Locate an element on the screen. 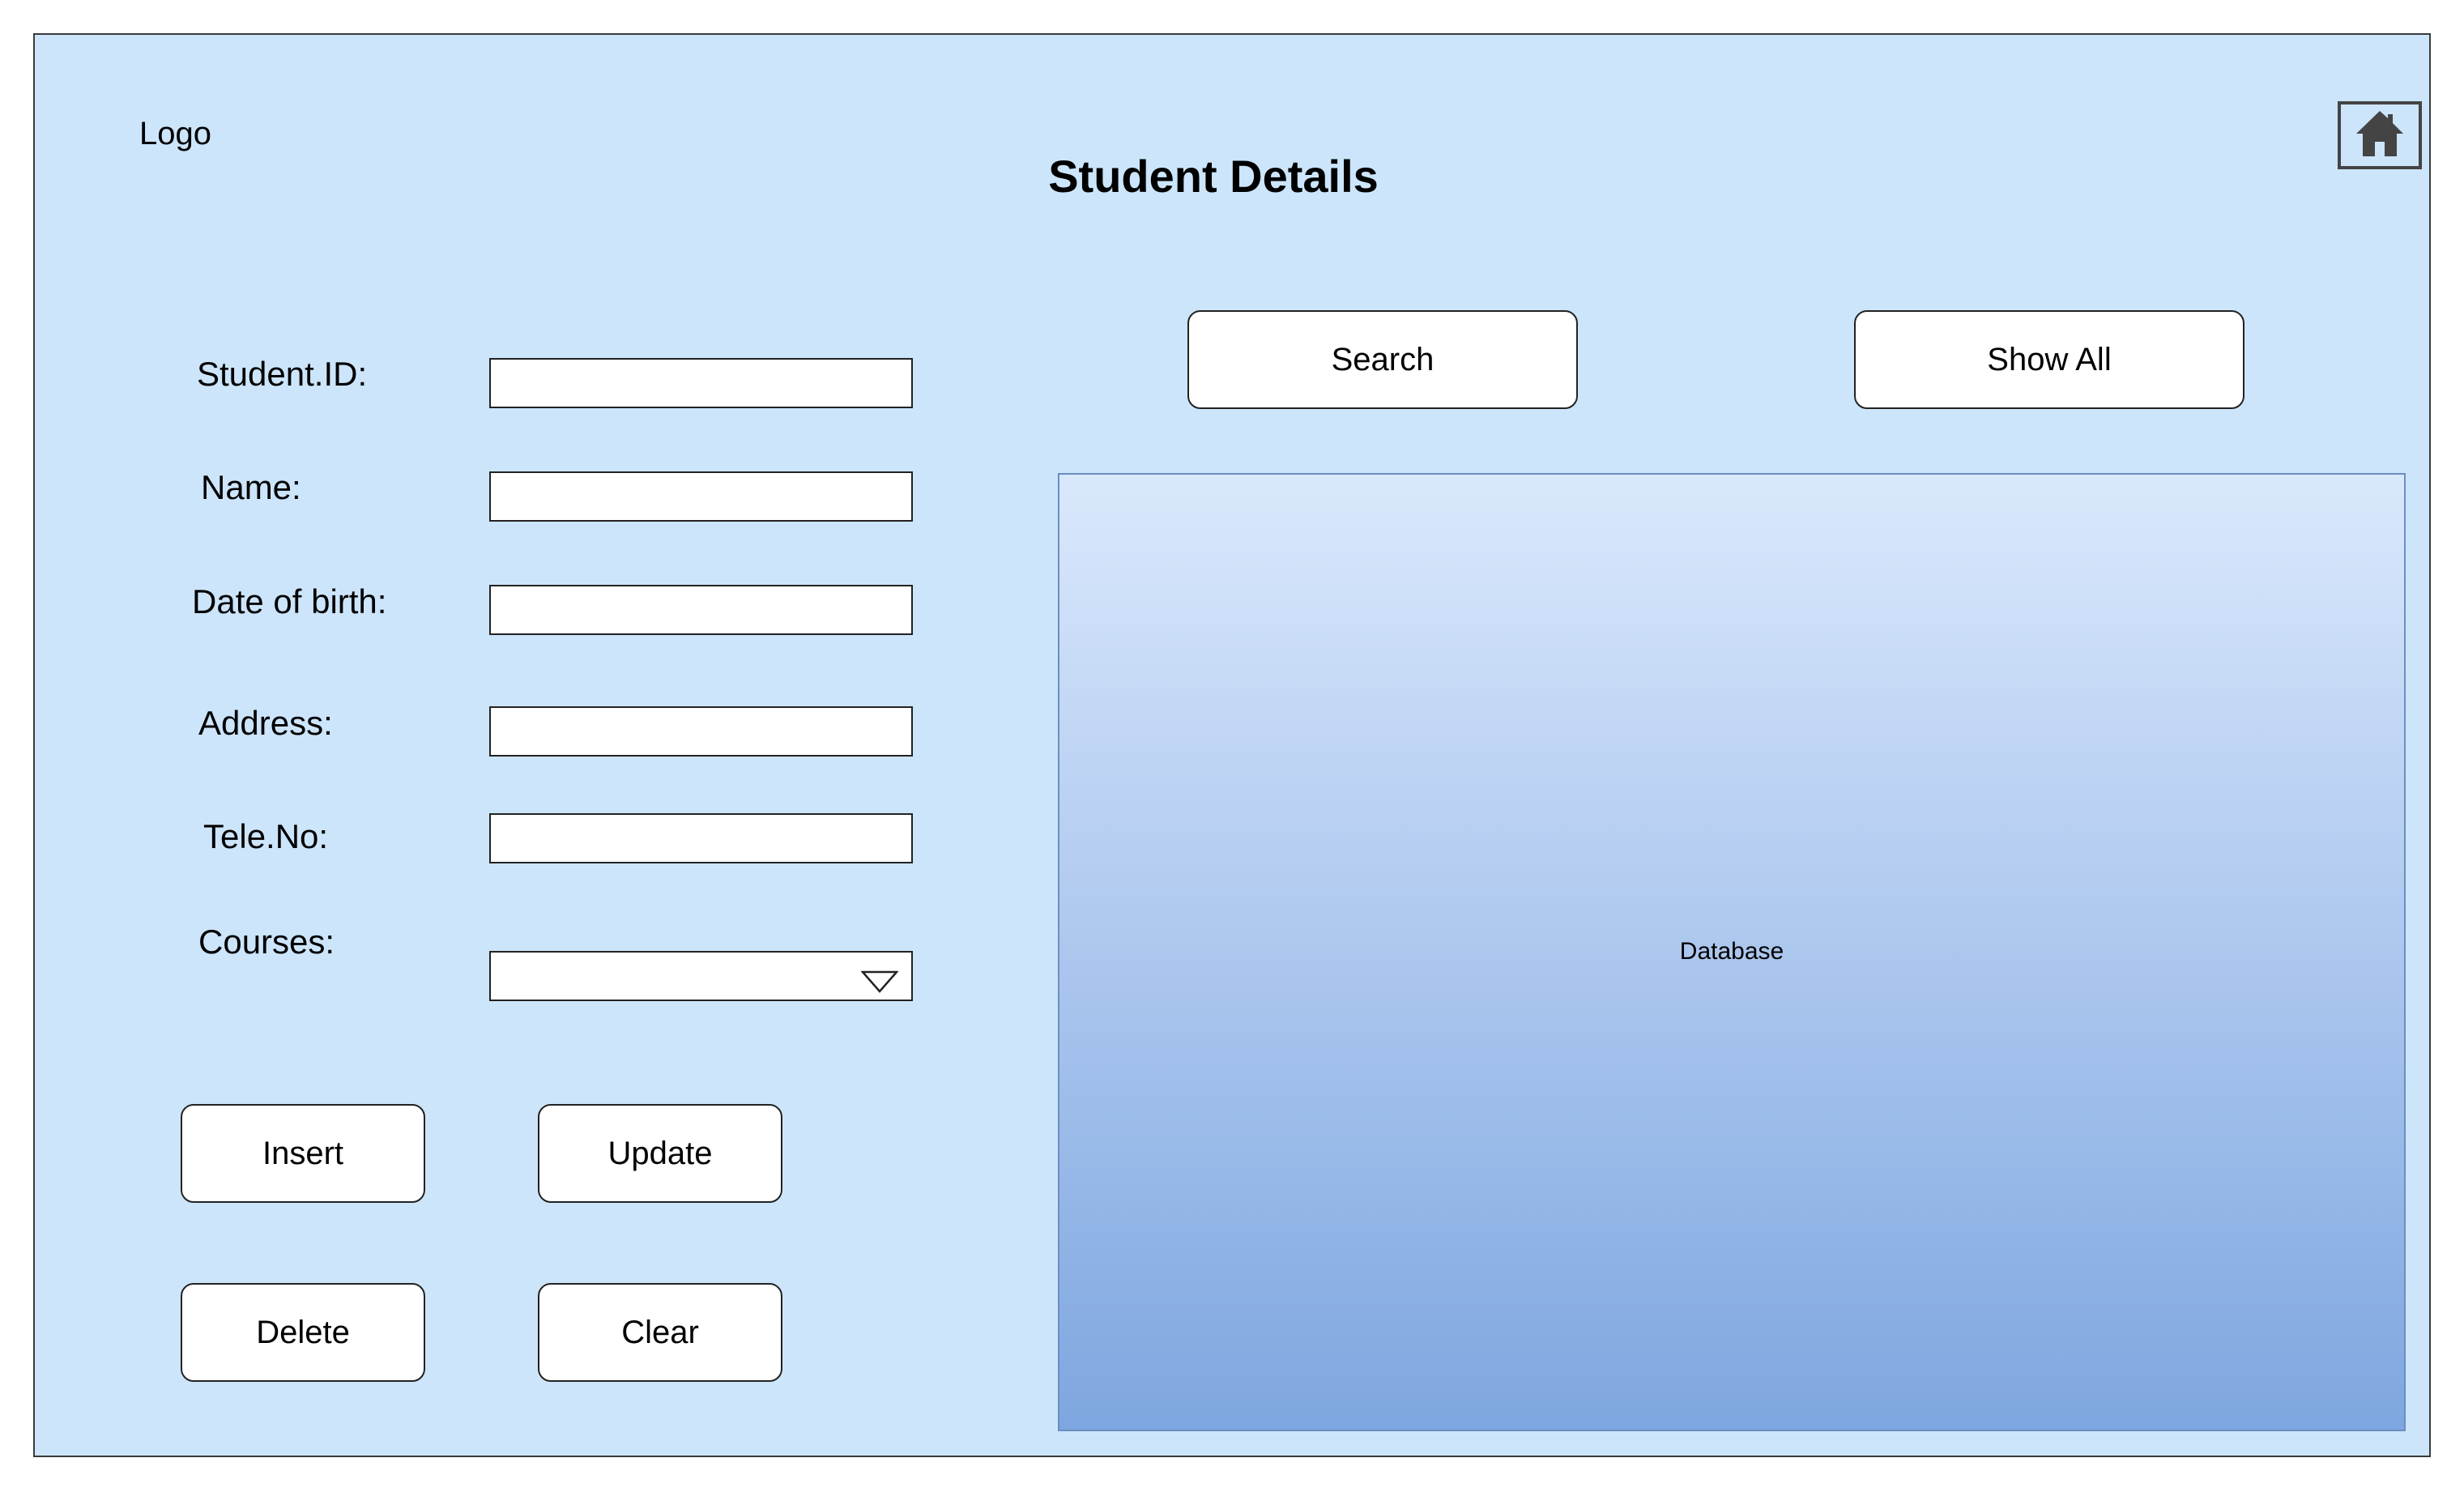  database-label: Database is located at coordinates (1731, 952).